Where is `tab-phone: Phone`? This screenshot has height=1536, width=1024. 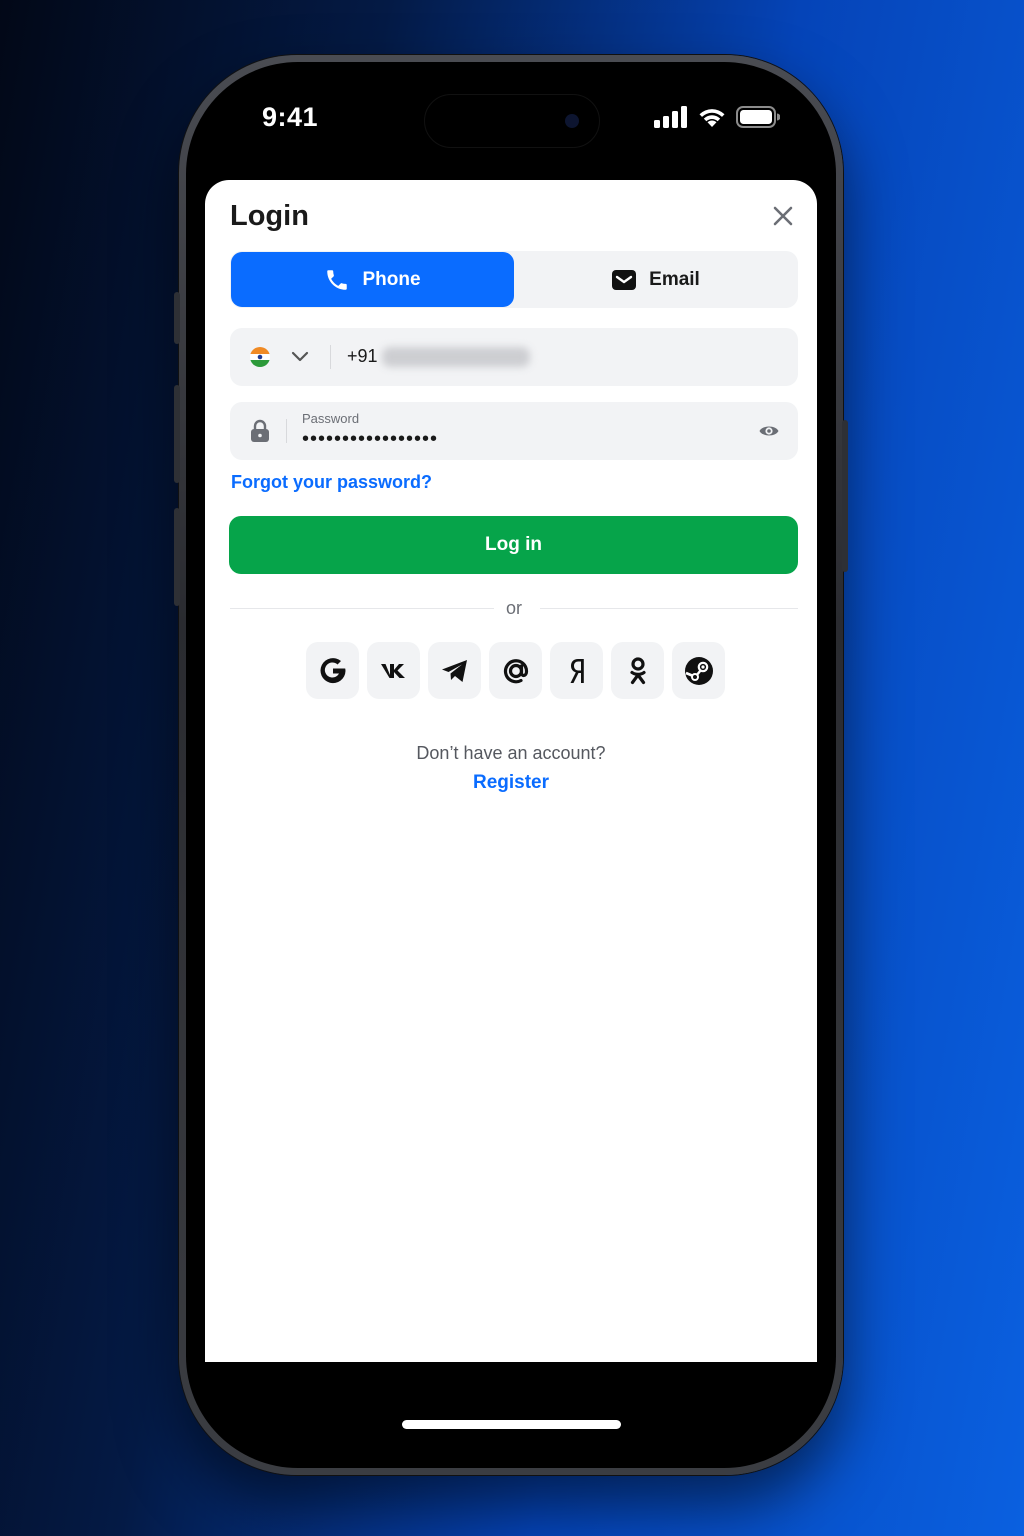
tab-phone: Phone is located at coordinates (372, 279).